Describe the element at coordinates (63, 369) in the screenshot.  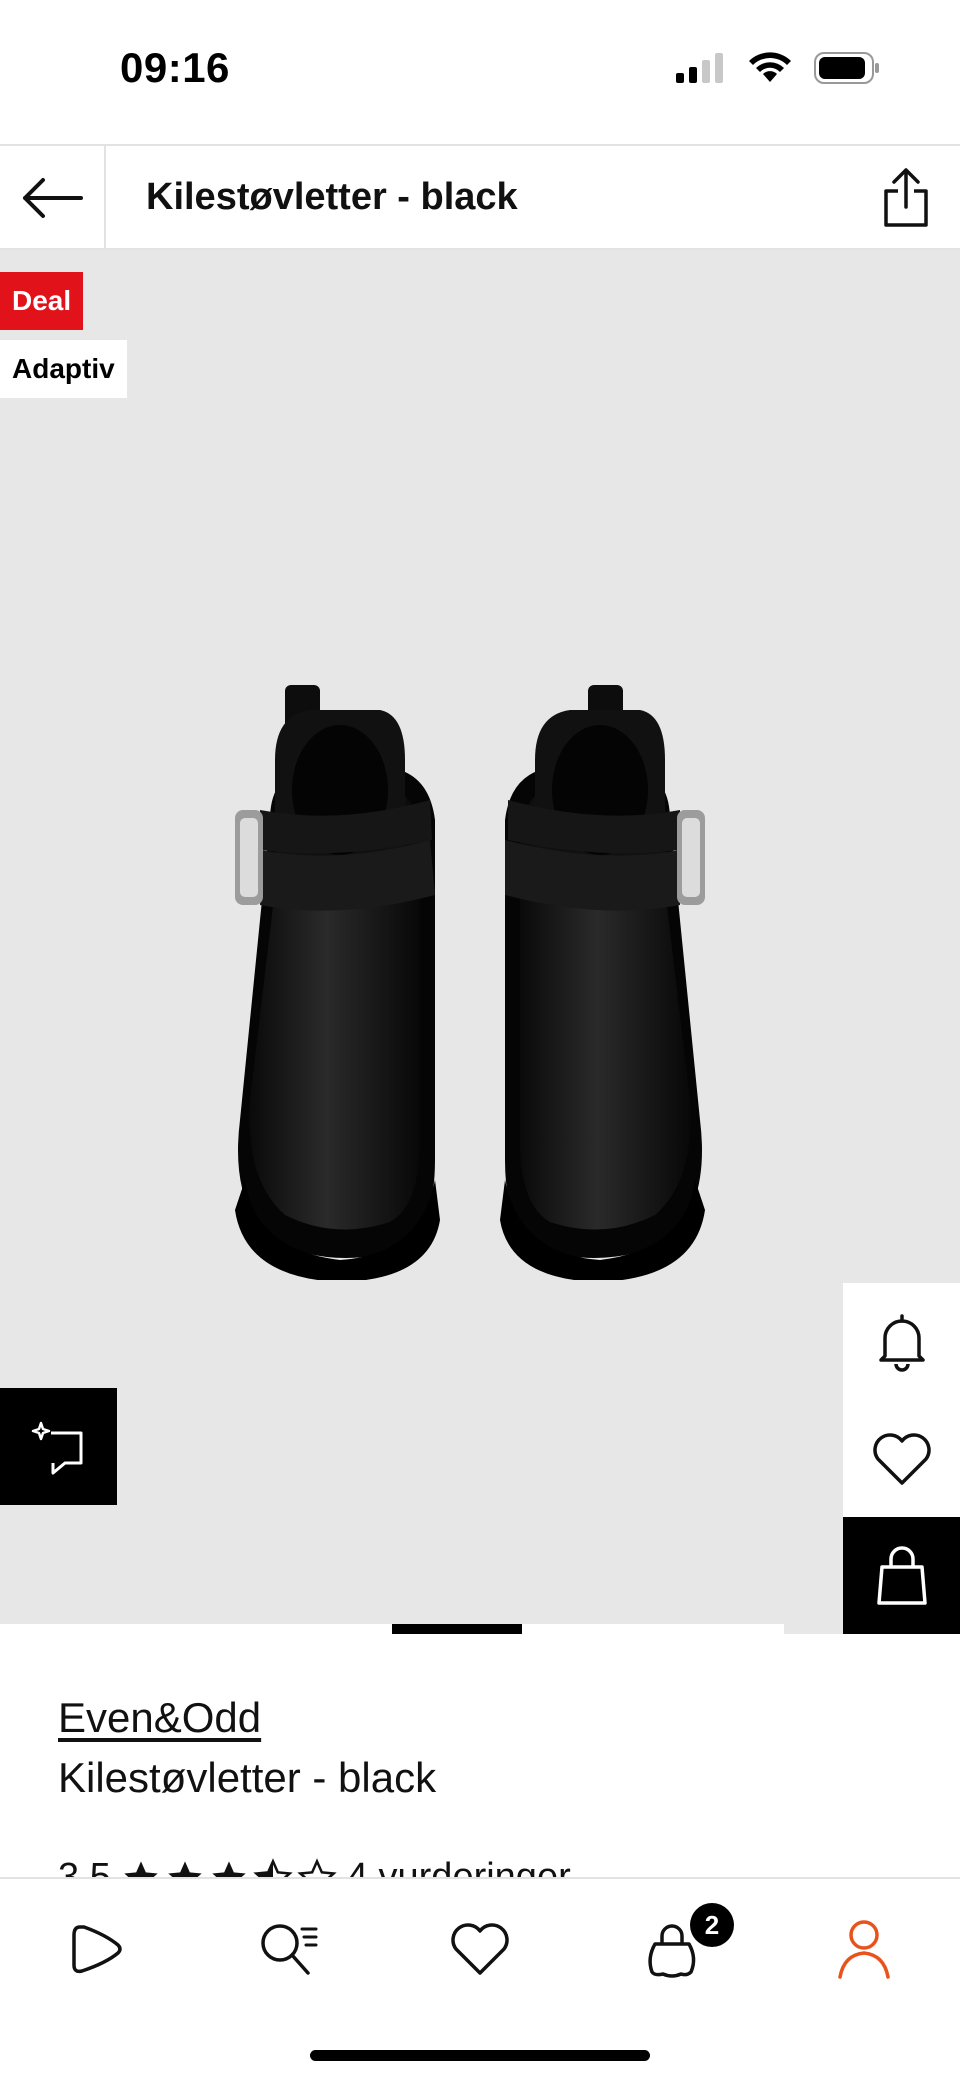
I see `adaptiv-badge: Adaptiv` at that location.